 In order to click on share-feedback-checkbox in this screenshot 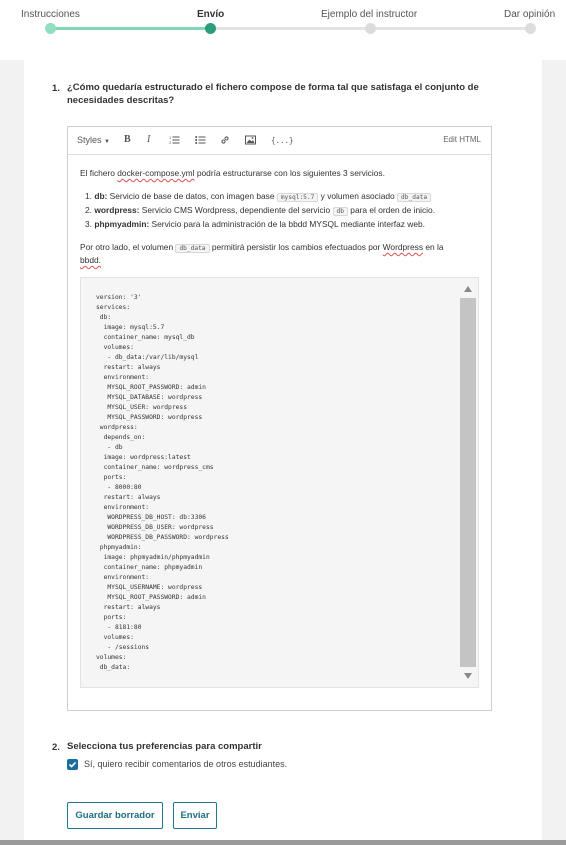, I will do `click(72, 764)`.